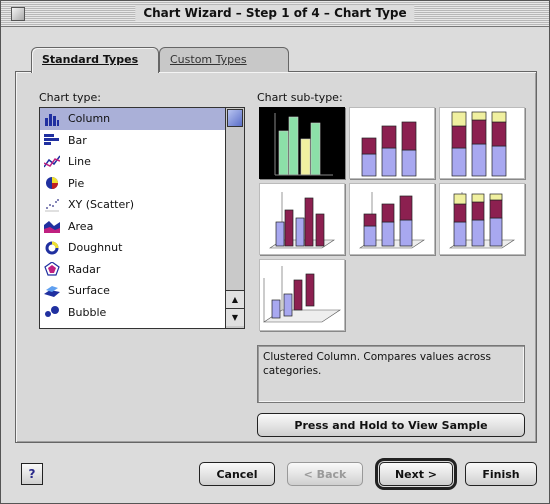 The height and width of the screenshot is (504, 550). I want to click on help-icon: ?, so click(32, 474).